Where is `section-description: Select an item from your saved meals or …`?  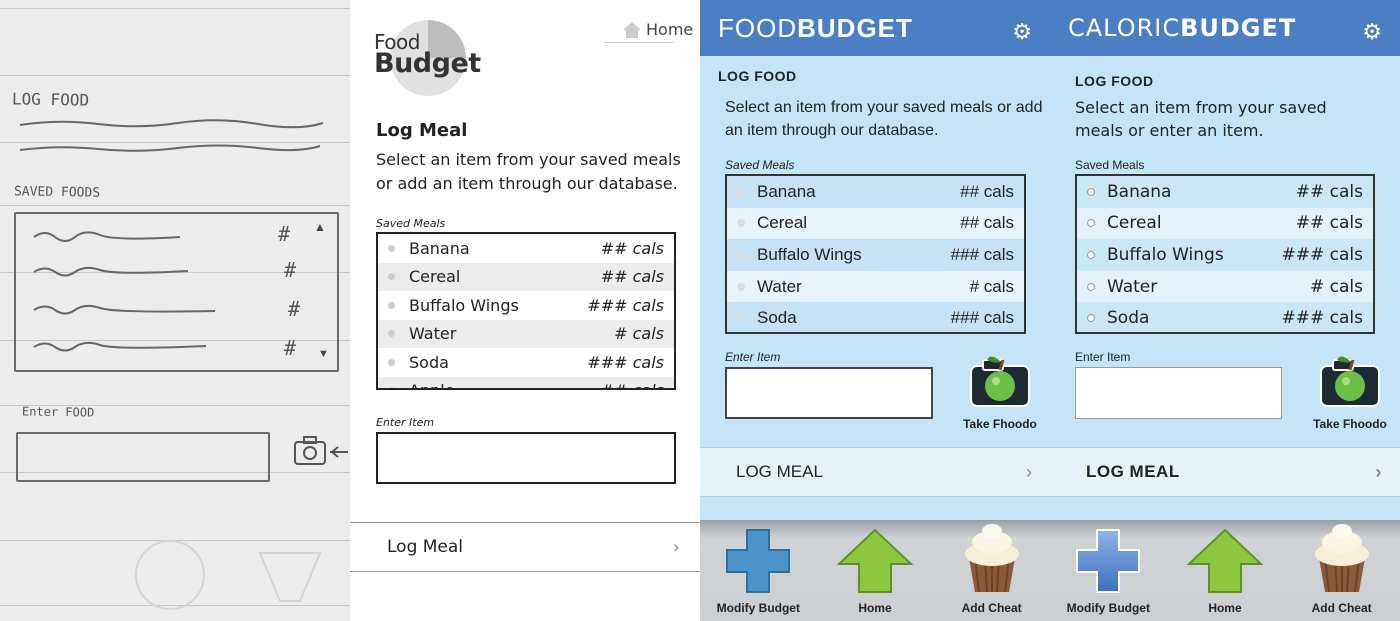 section-description: Select an item from your saved meals or … is located at coordinates (1201, 119).